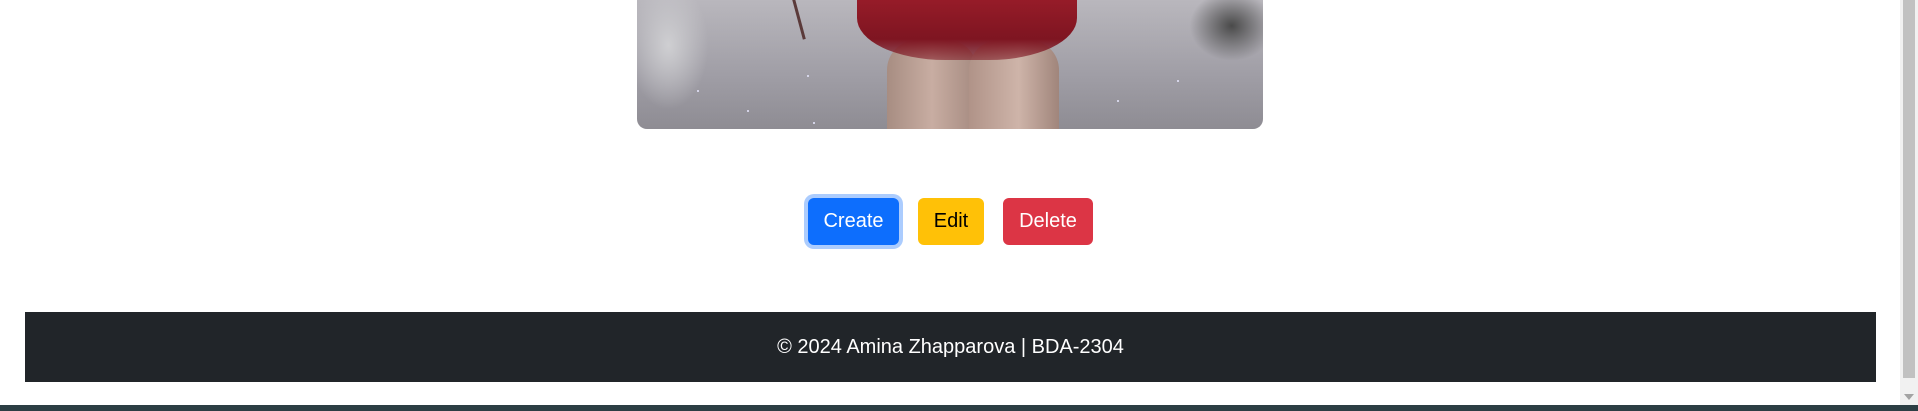  I want to click on action-button-row: Create Edit Delete, so click(950, 222).